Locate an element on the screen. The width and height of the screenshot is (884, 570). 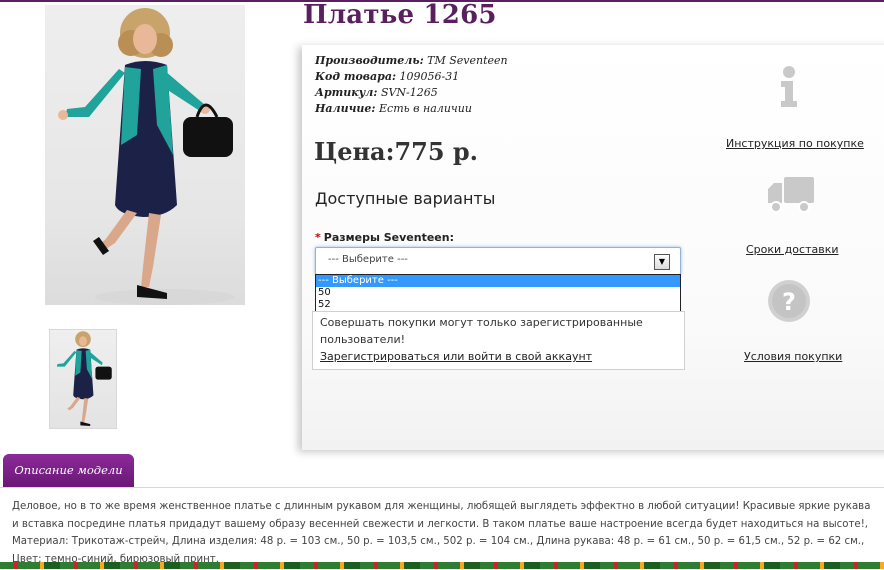
dropdown-arrow-icon: ▼ is located at coordinates (662, 262).